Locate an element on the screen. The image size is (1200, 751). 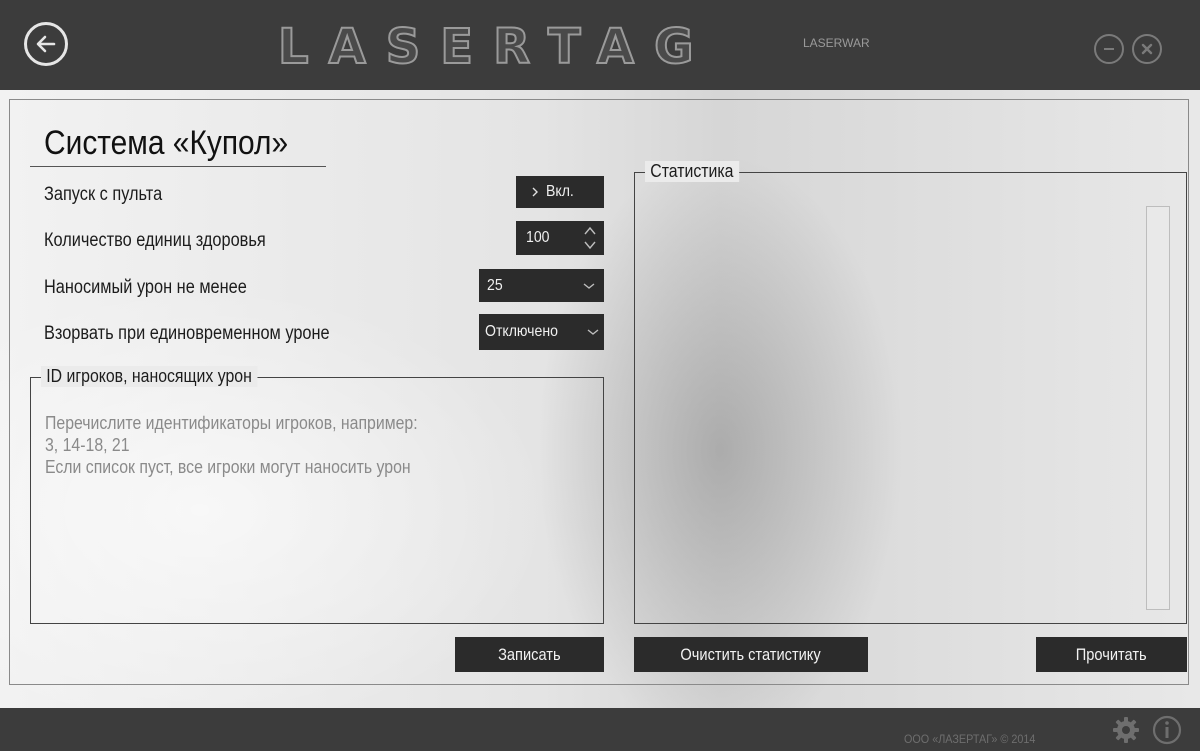
page-title: Система «Купол» is located at coordinates (166, 143).